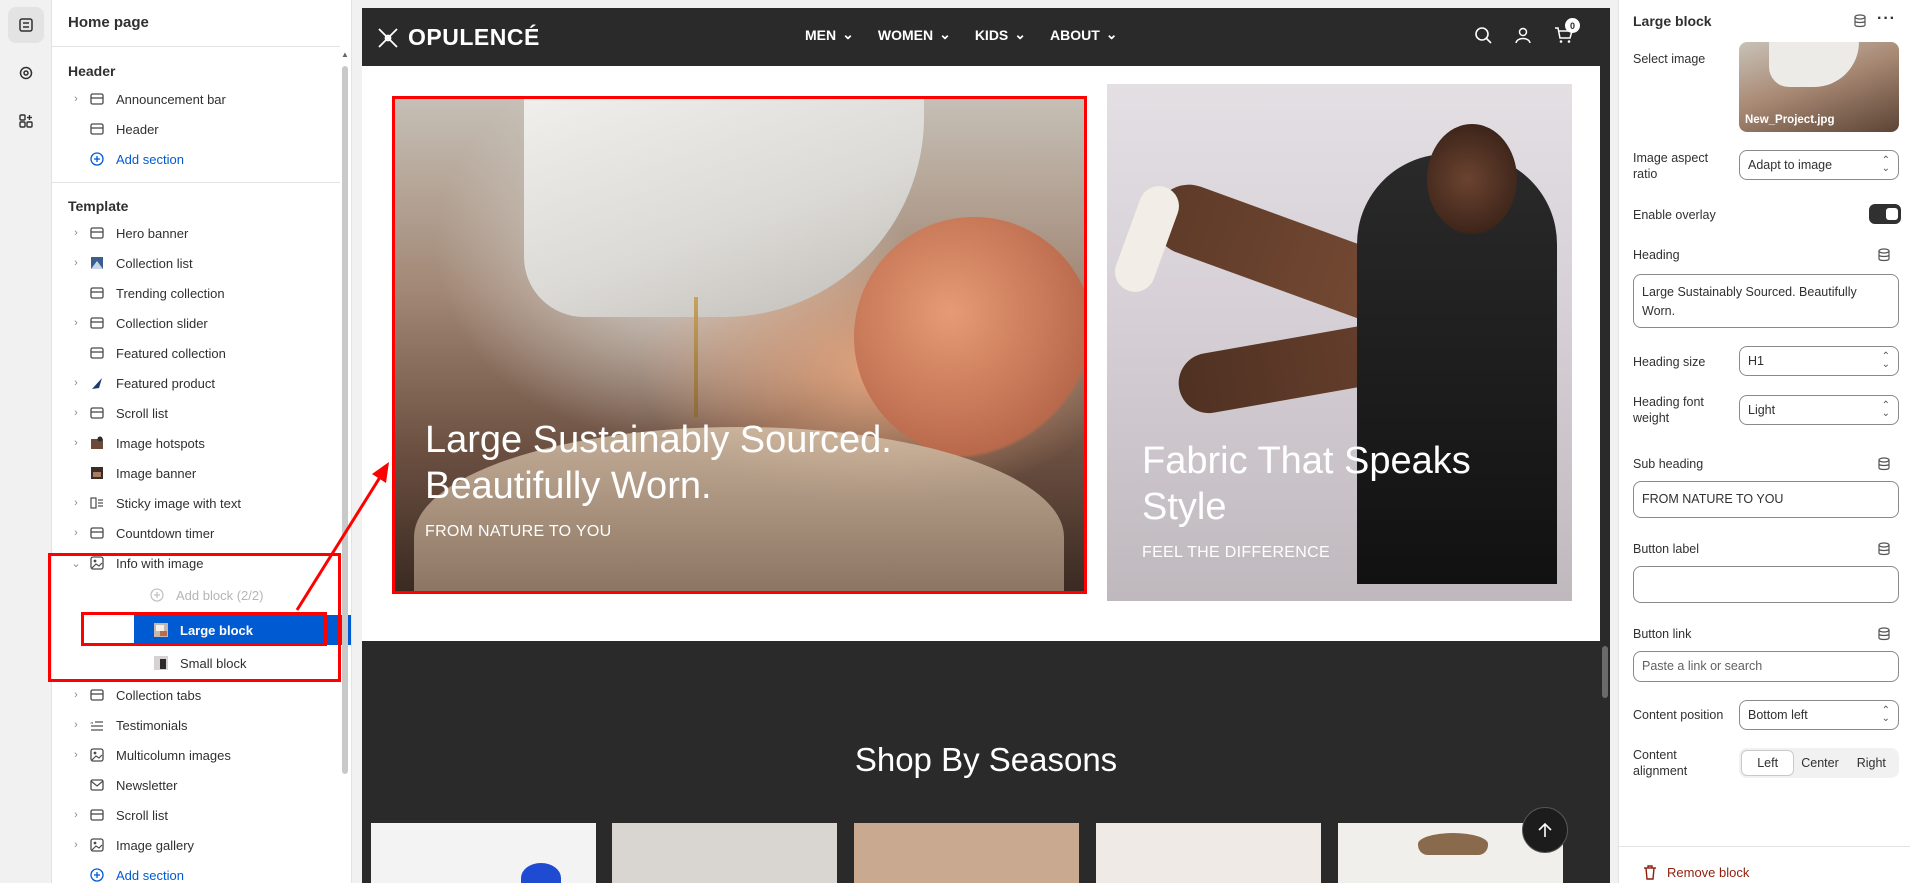 This screenshot has height=883, width=1910. I want to click on select-image-label: Select image, so click(1669, 59).